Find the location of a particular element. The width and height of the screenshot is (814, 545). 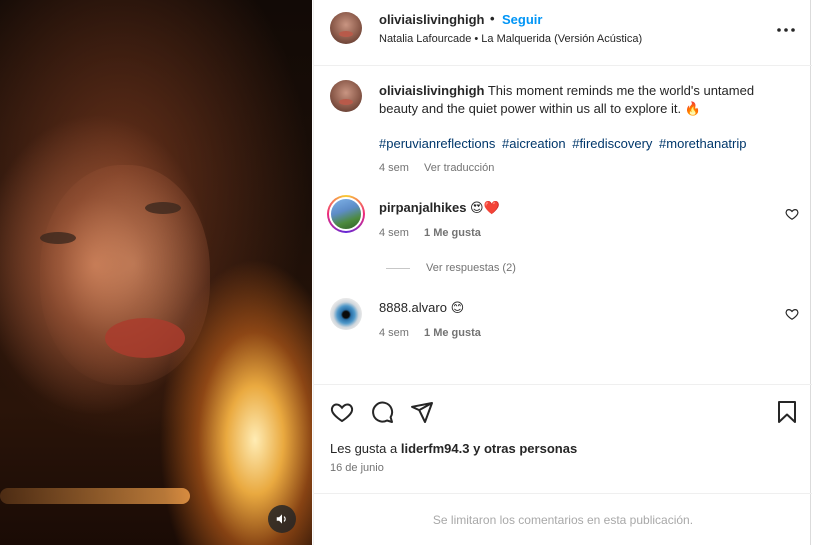

like-button is located at coordinates (342, 412).